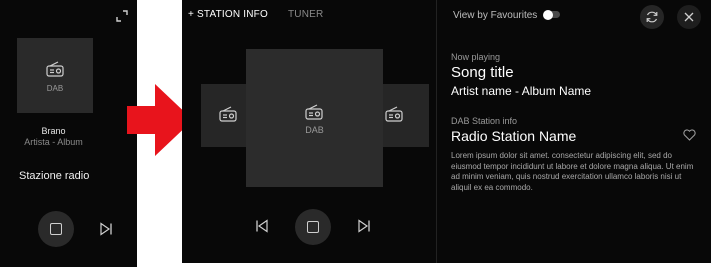 The image size is (711, 267). What do you see at coordinates (482, 72) in the screenshot?
I see `song-title: Song title` at bounding box center [482, 72].